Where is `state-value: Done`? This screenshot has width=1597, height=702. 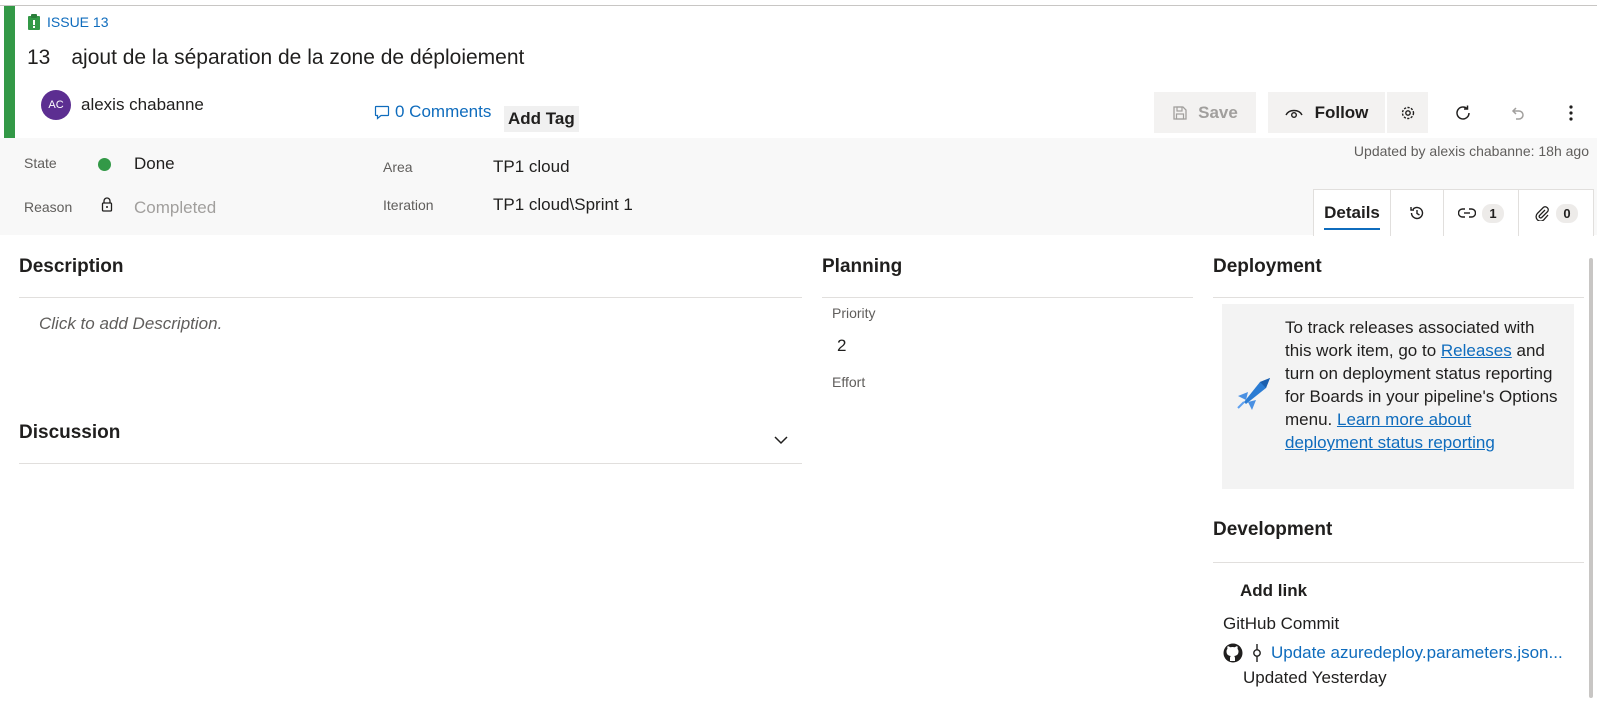 state-value: Done is located at coordinates (154, 164).